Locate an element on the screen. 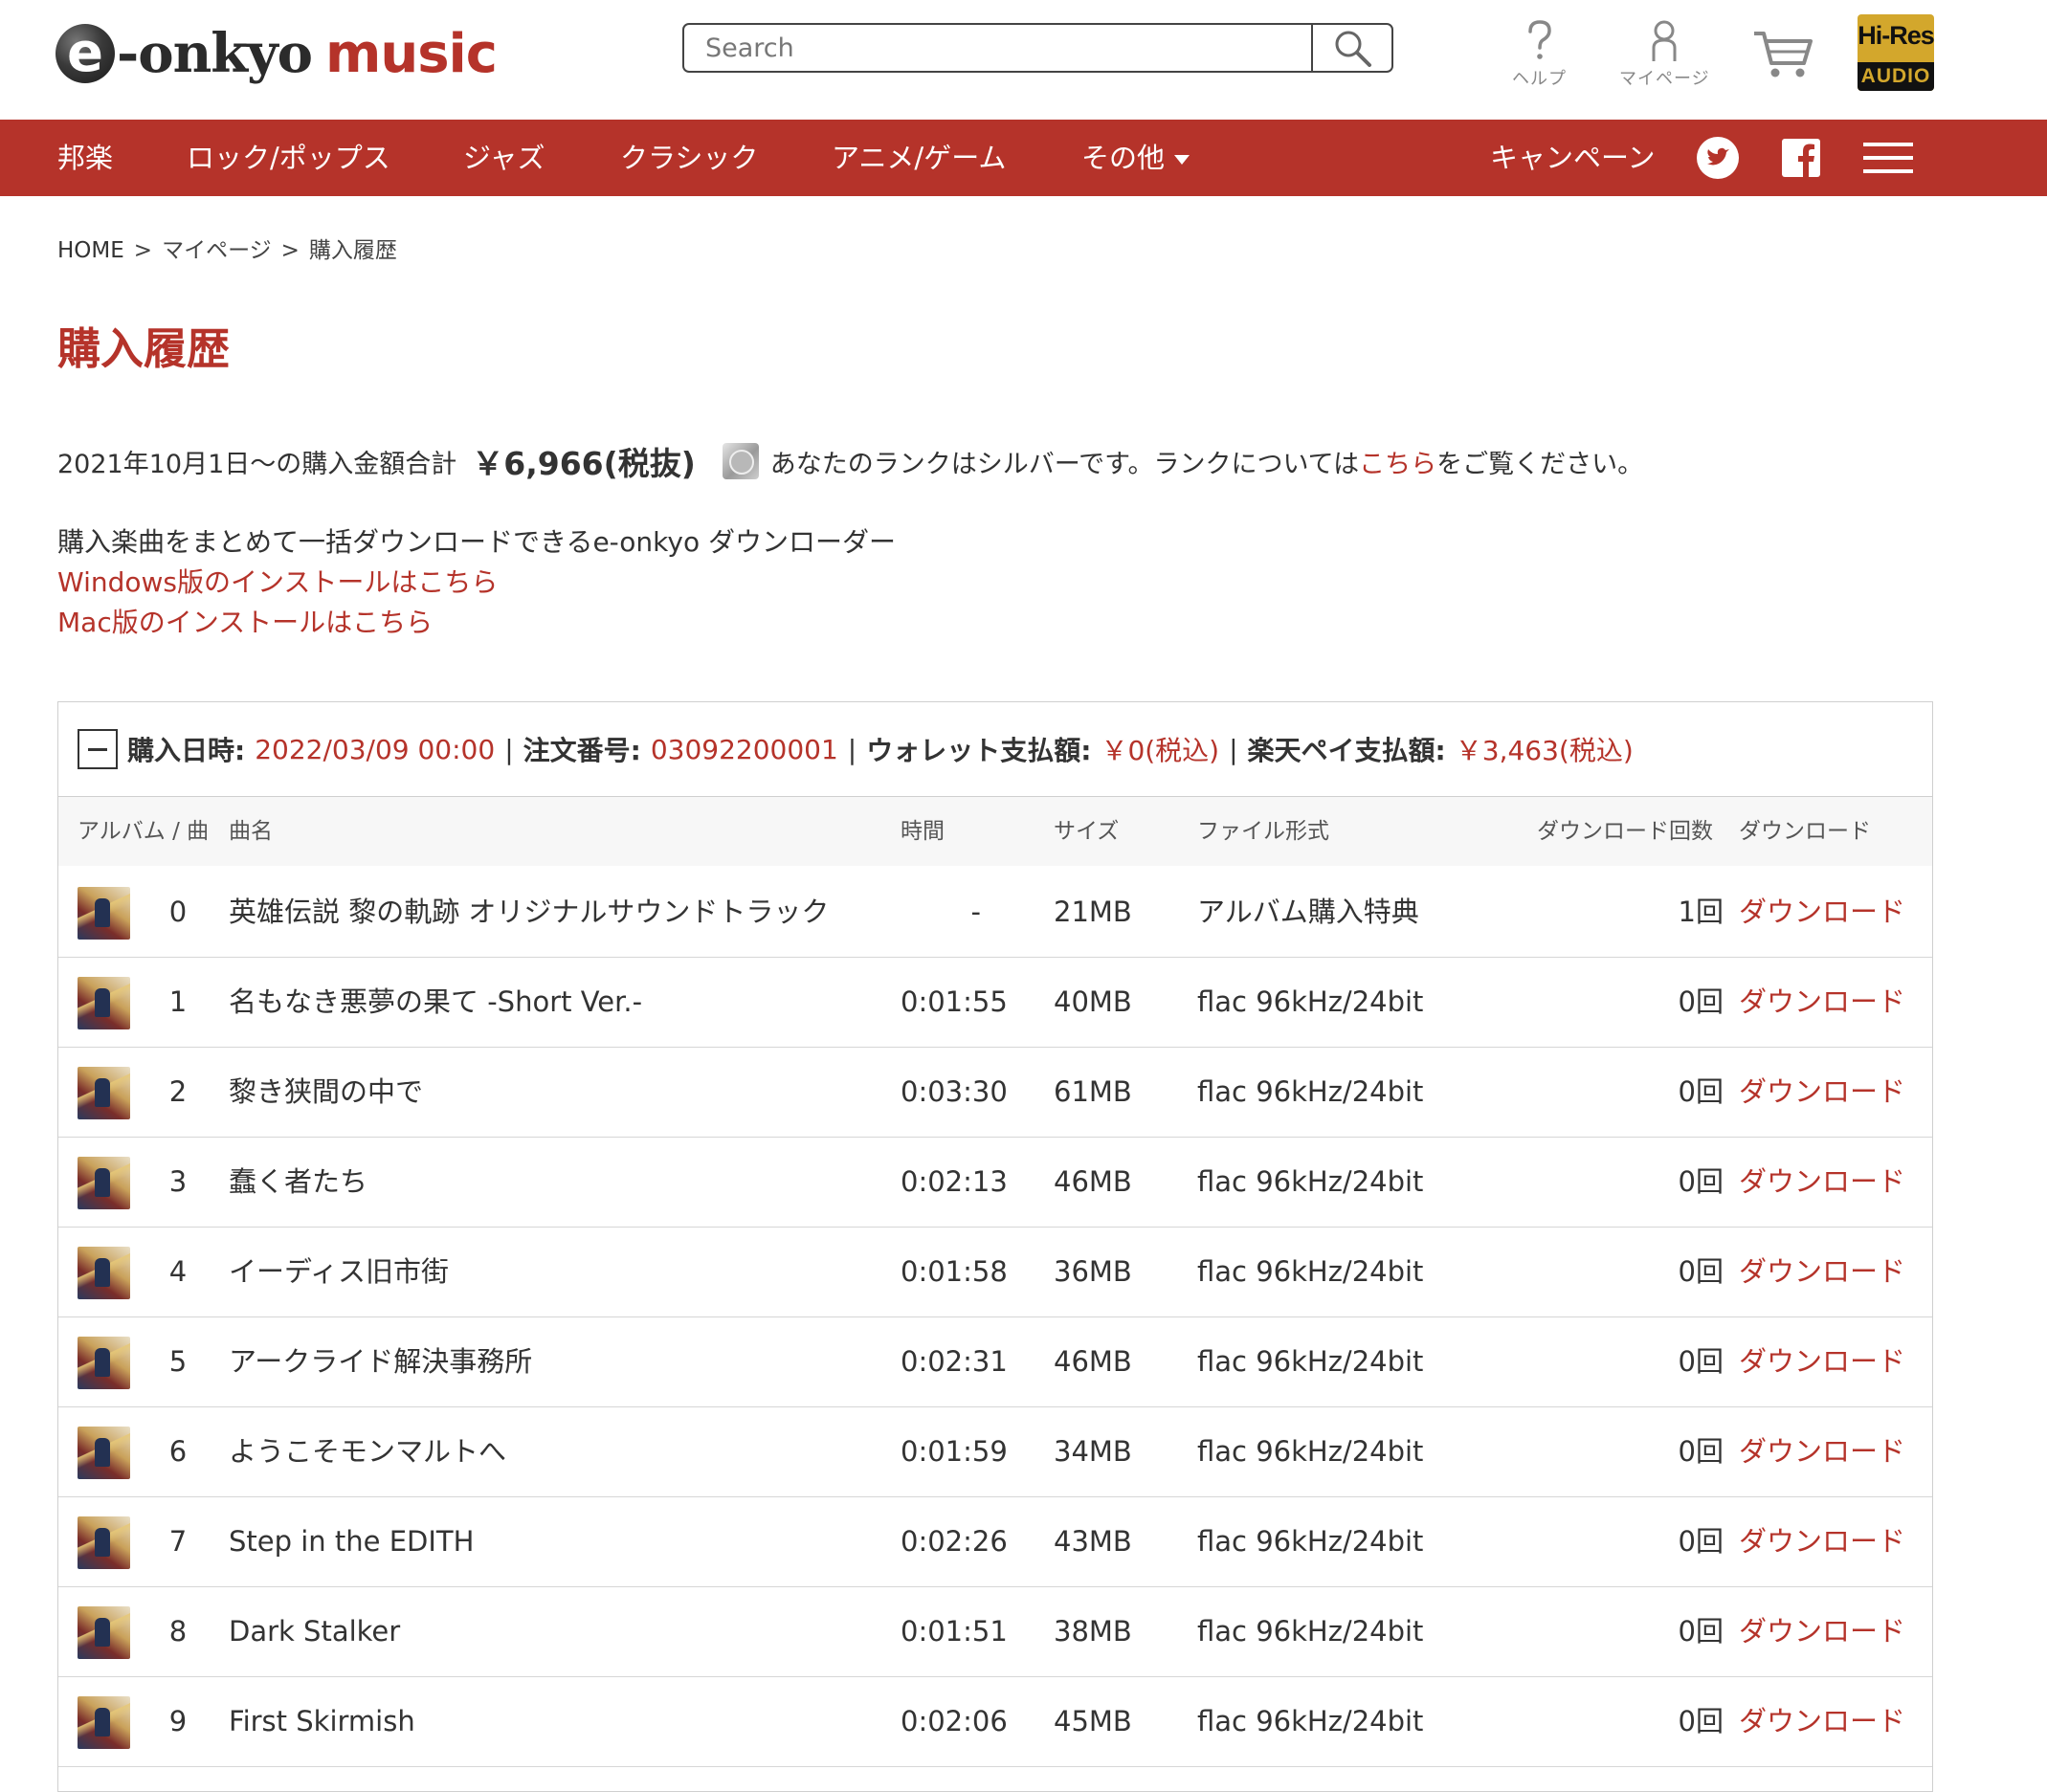 This screenshot has width=2047, height=1792. track-title: ようこそモンマルトへ is located at coordinates (368, 1451).